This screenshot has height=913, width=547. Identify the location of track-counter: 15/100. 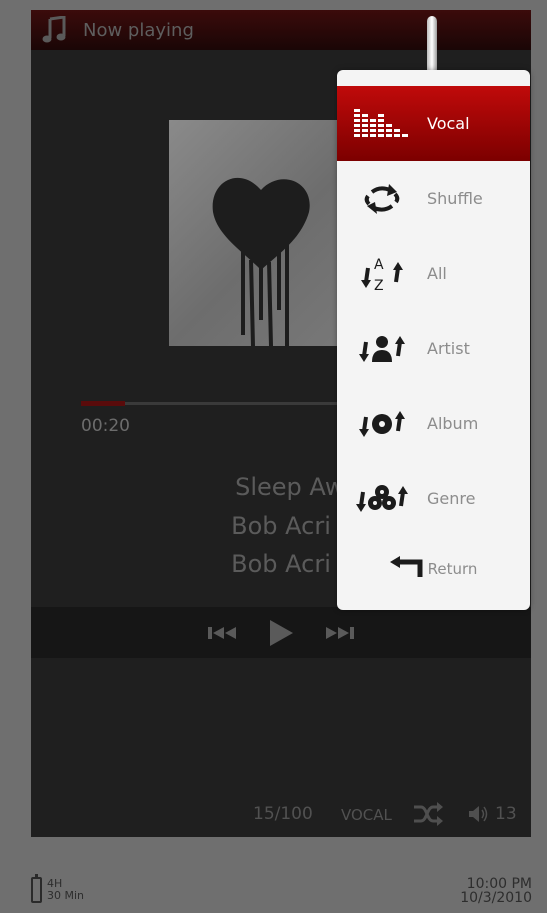
(283, 814).